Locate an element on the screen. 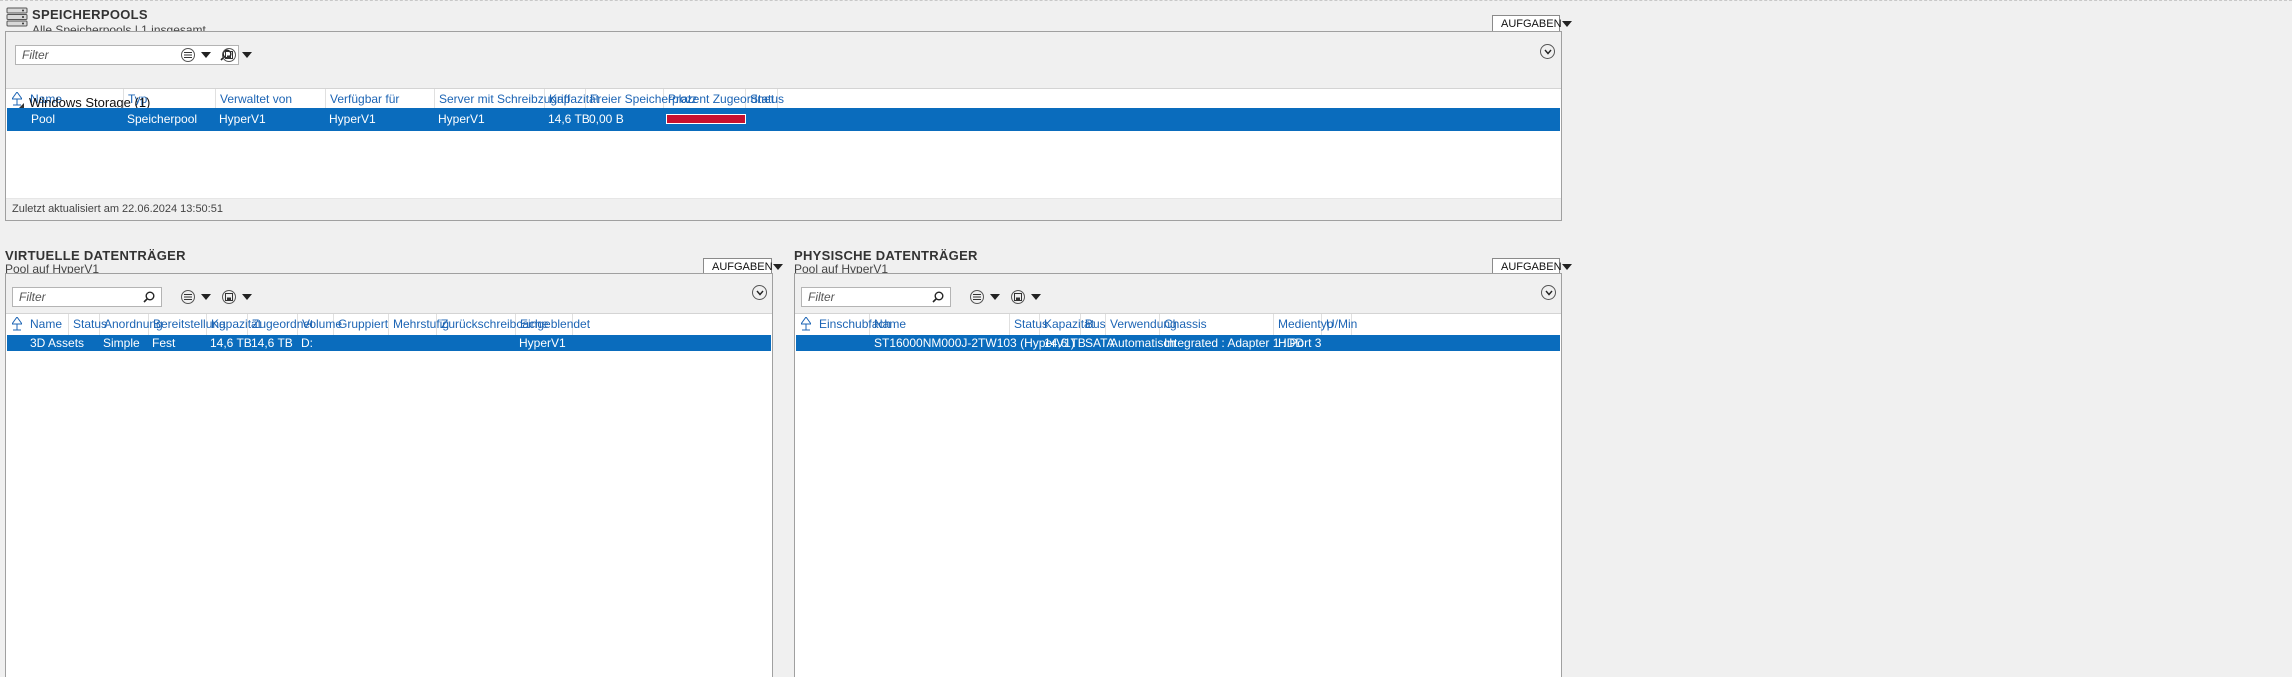 The image size is (2292, 677). cell-volume: D: is located at coordinates (307, 343).